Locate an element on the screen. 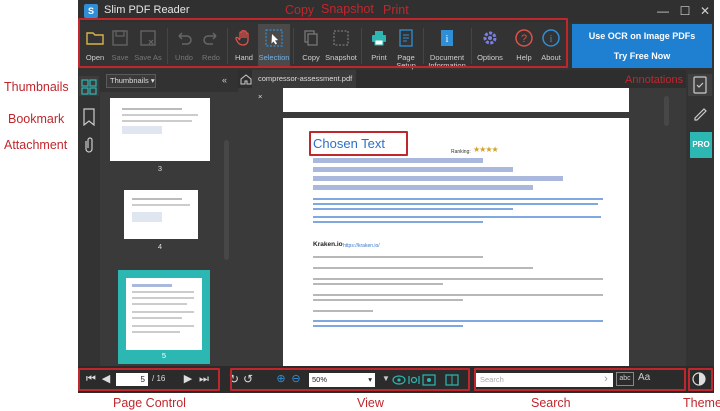  thumbnail-page-5-selected: 5 is located at coordinates (164, 317).